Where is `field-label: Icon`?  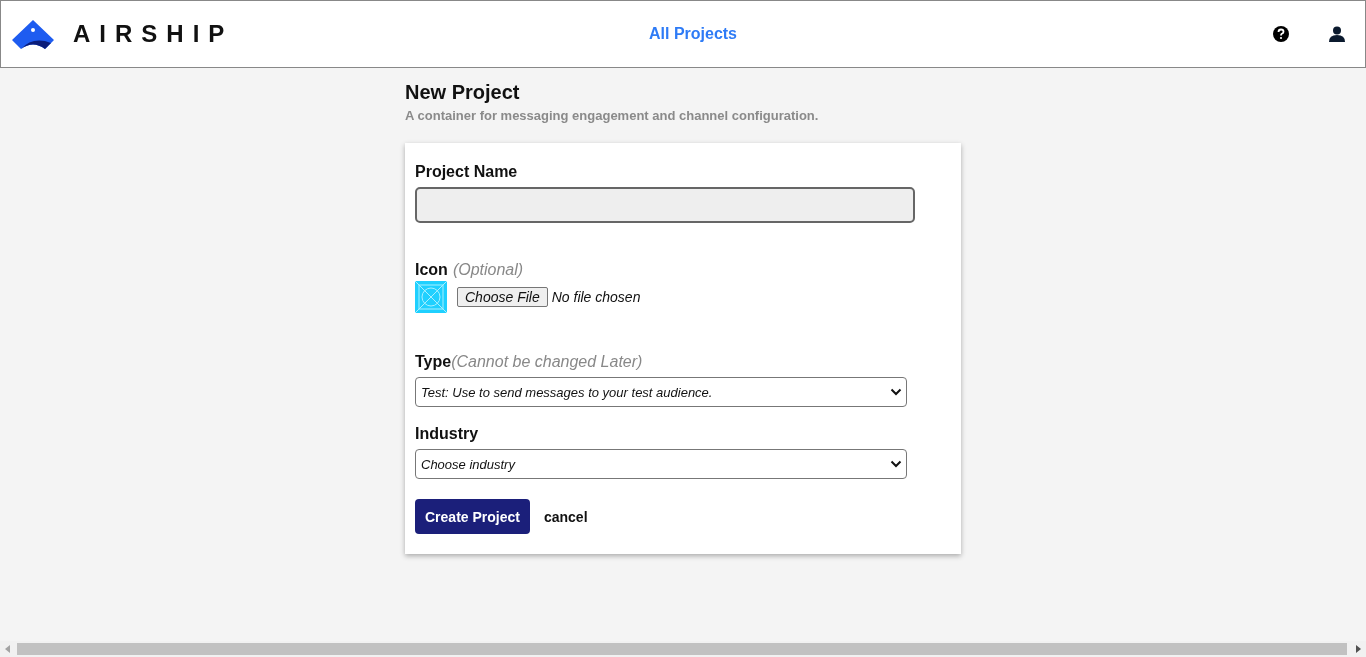 field-label: Icon is located at coordinates (431, 270).